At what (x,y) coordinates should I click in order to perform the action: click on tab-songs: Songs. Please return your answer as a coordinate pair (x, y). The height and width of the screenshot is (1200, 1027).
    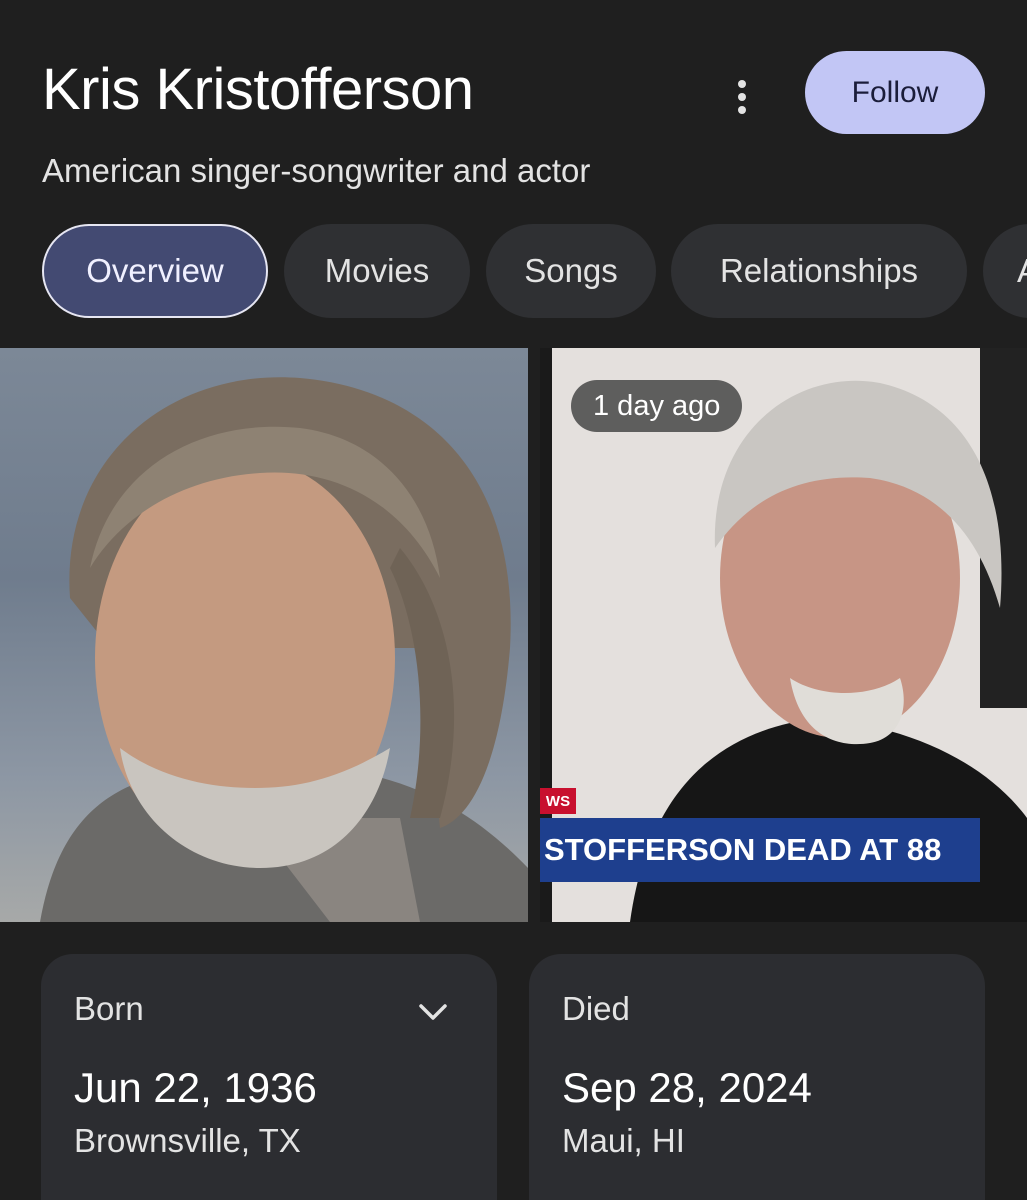
    Looking at the image, I should click on (571, 271).